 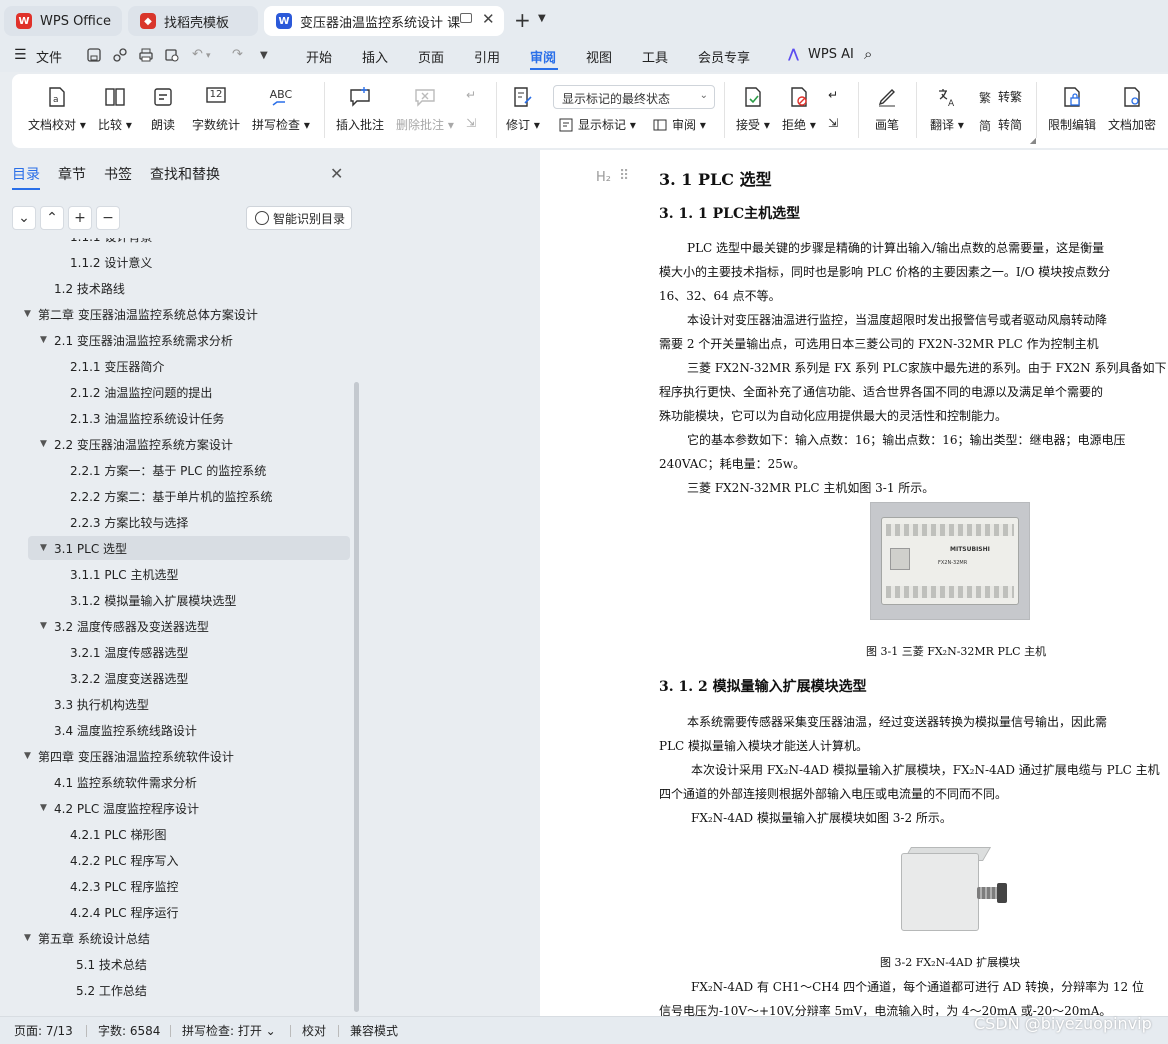 I want to click on toc-item: 4.2.3 PLC 程序监控, so click(x=175, y=886).